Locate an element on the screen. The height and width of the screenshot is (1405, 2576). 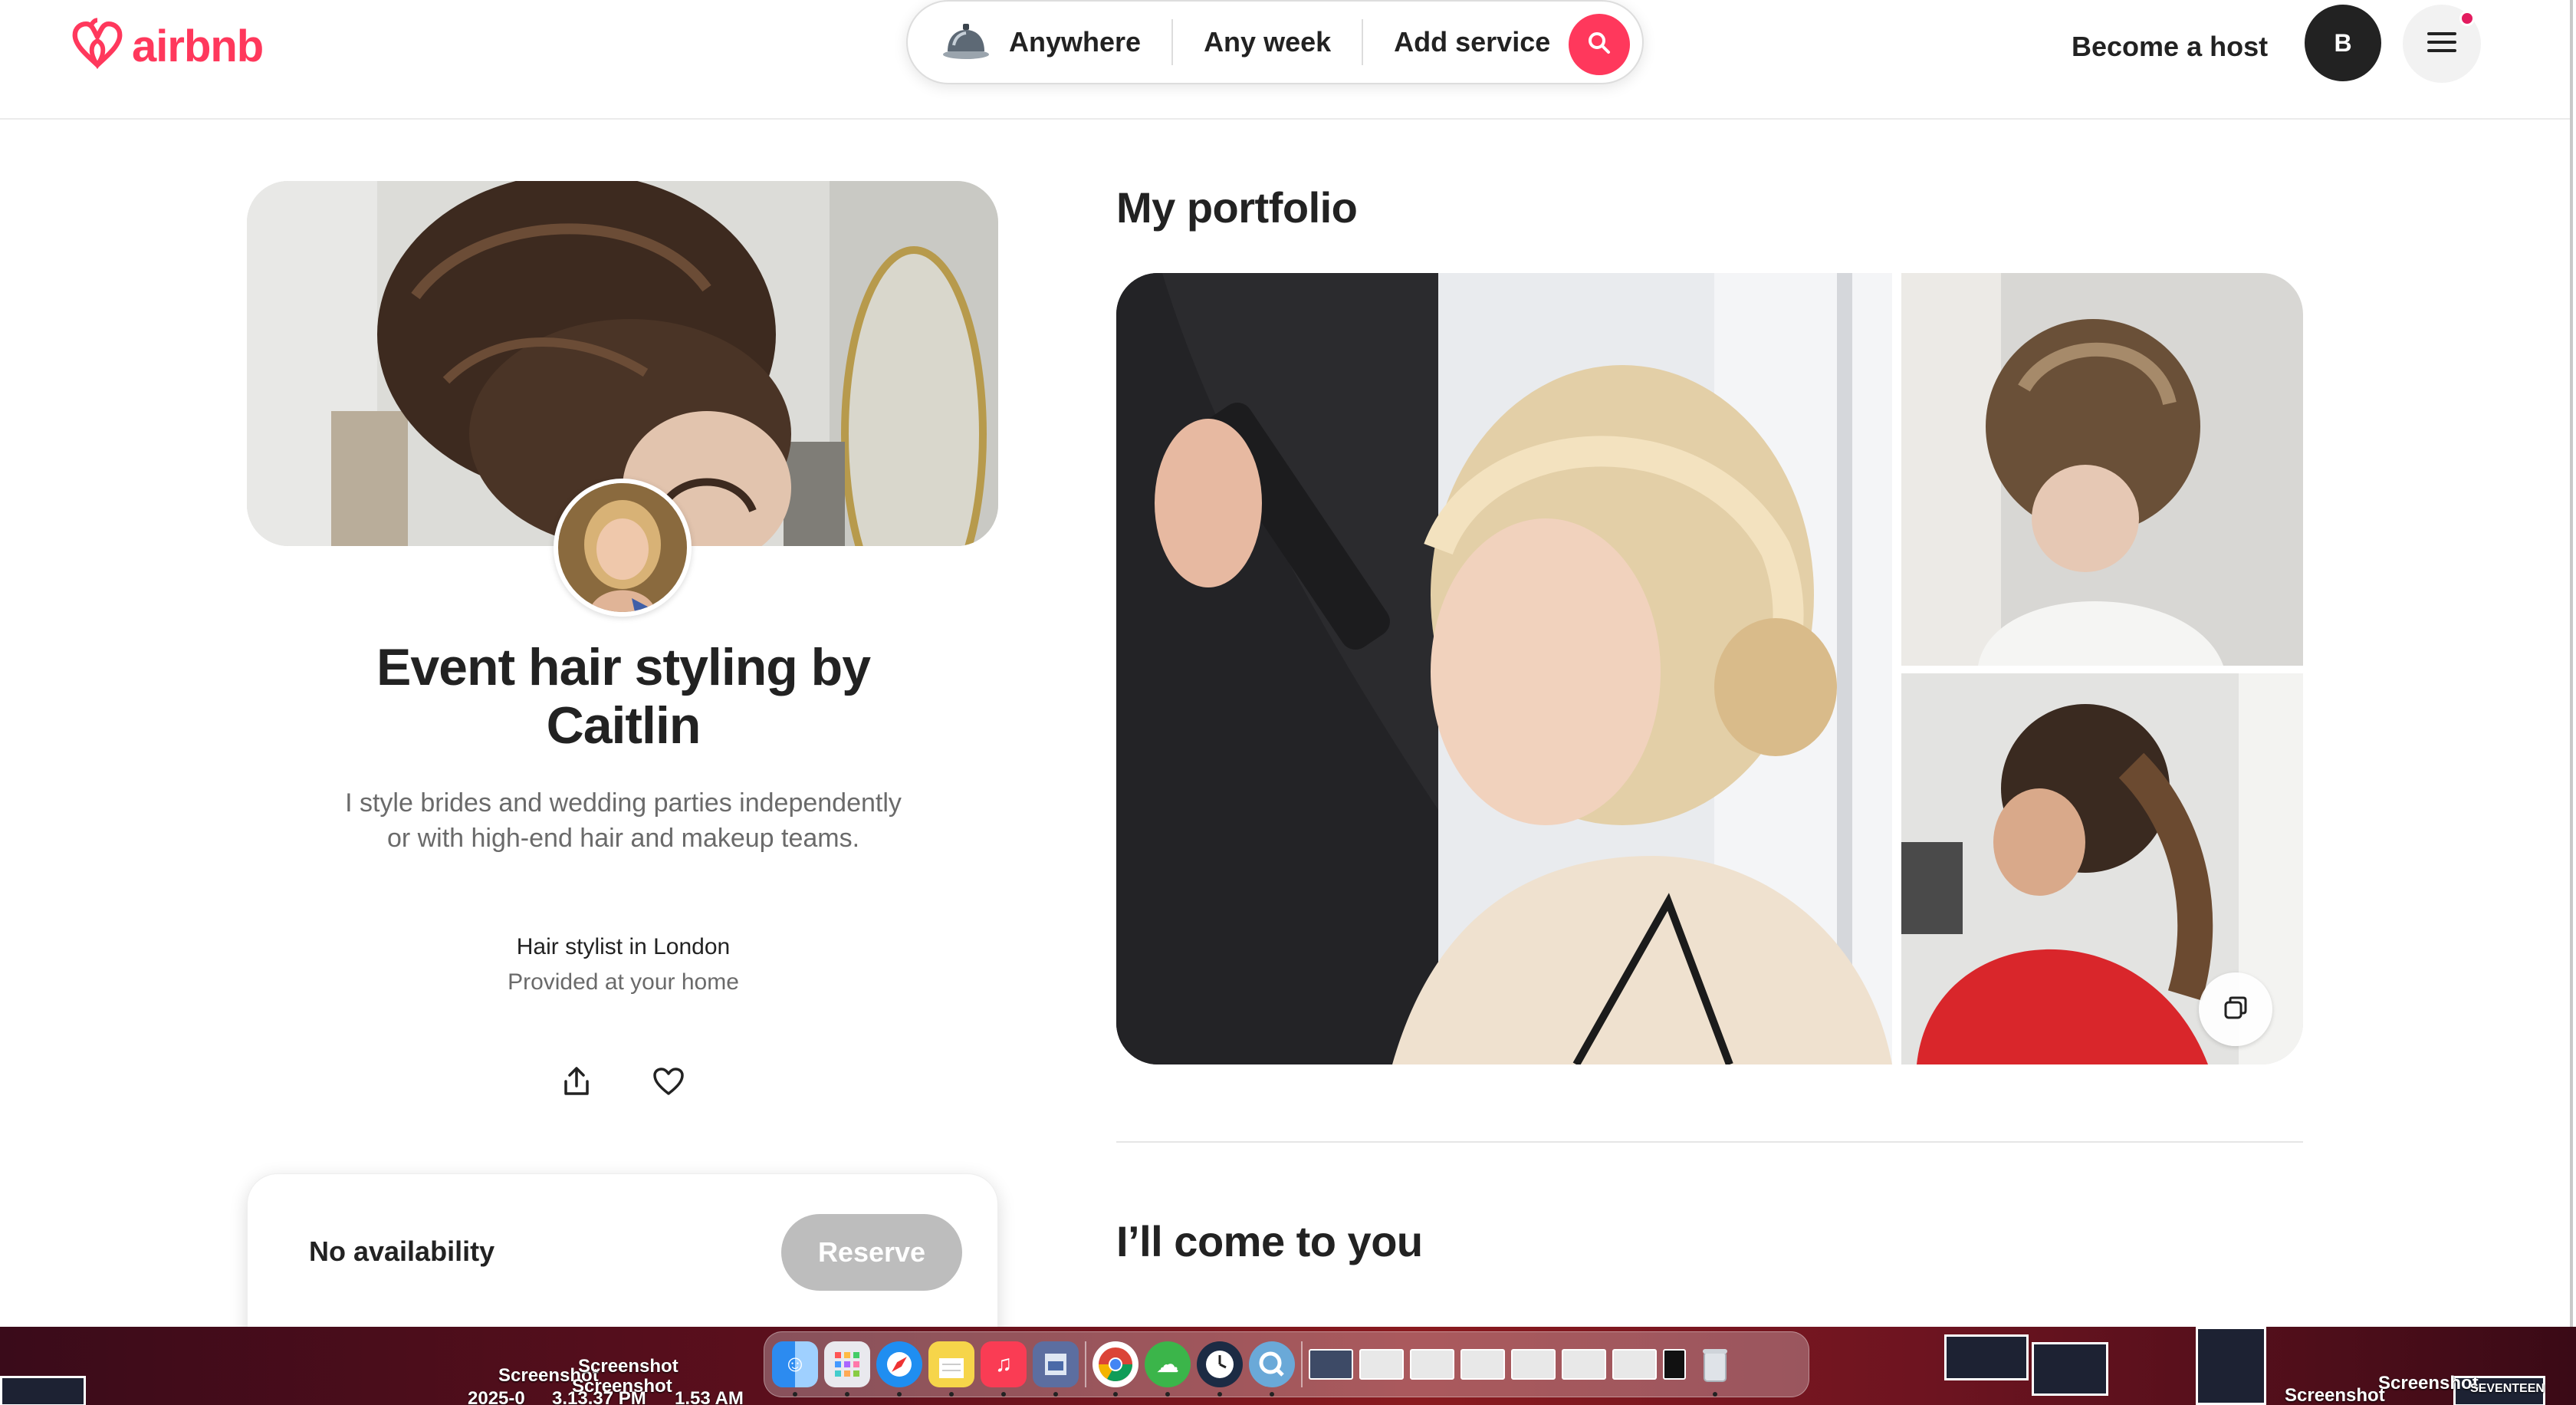
launchpad-icon is located at coordinates (847, 1369).